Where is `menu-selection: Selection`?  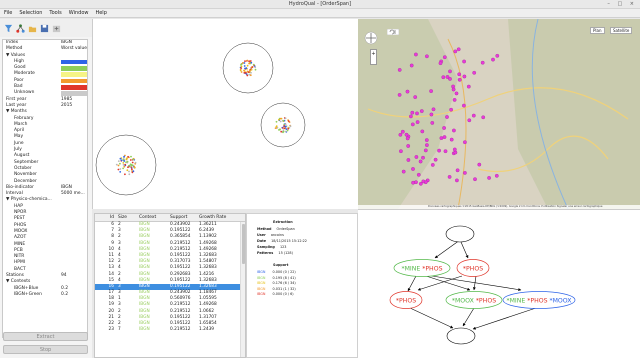 menu-selection: Selection is located at coordinates (30, 13).